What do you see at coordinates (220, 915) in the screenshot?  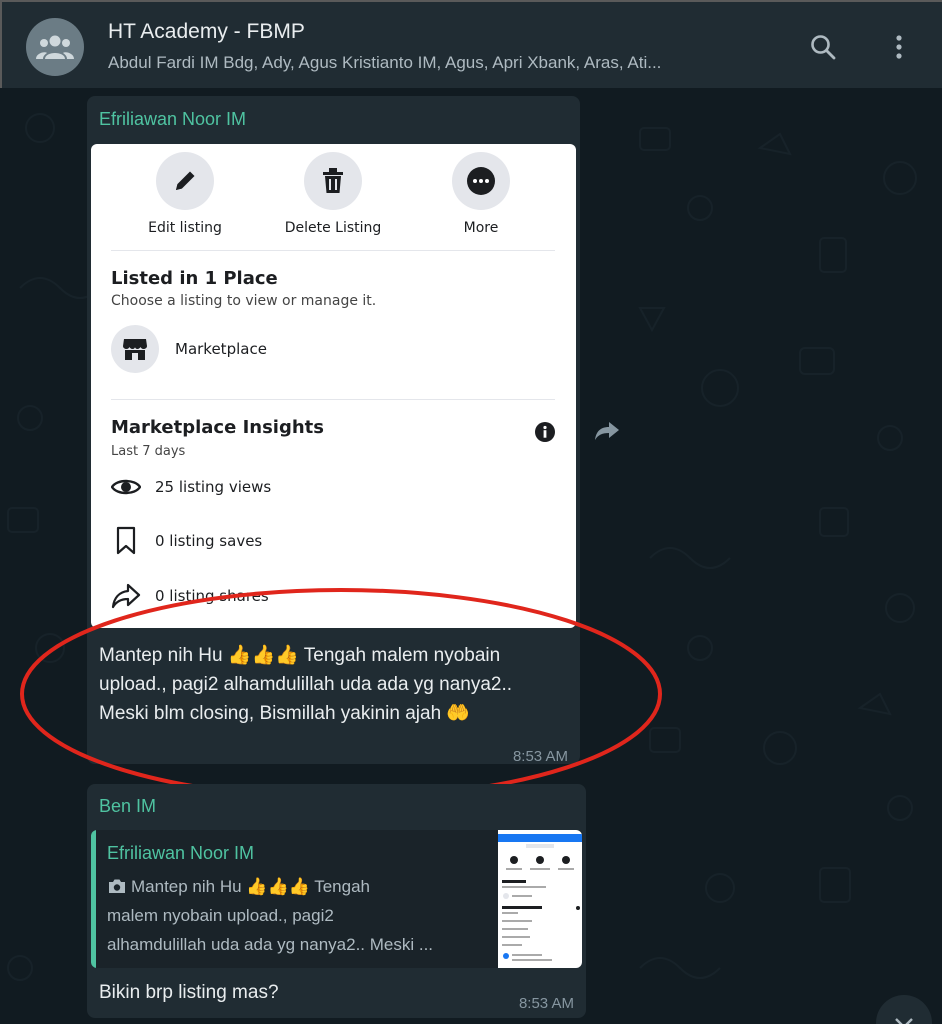 I see `quote-line: malem nyobain upload., pagi2` at bounding box center [220, 915].